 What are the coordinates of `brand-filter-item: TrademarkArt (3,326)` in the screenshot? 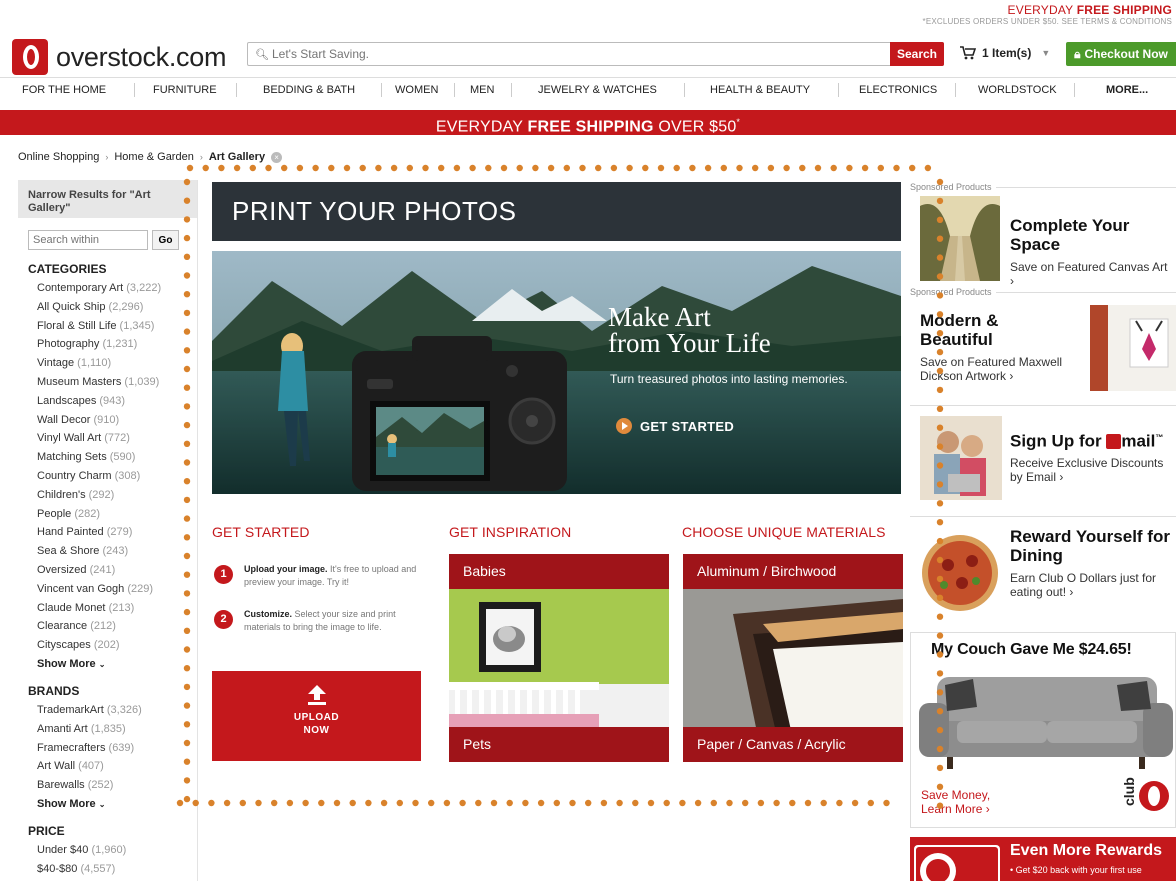 It's located at (117, 710).